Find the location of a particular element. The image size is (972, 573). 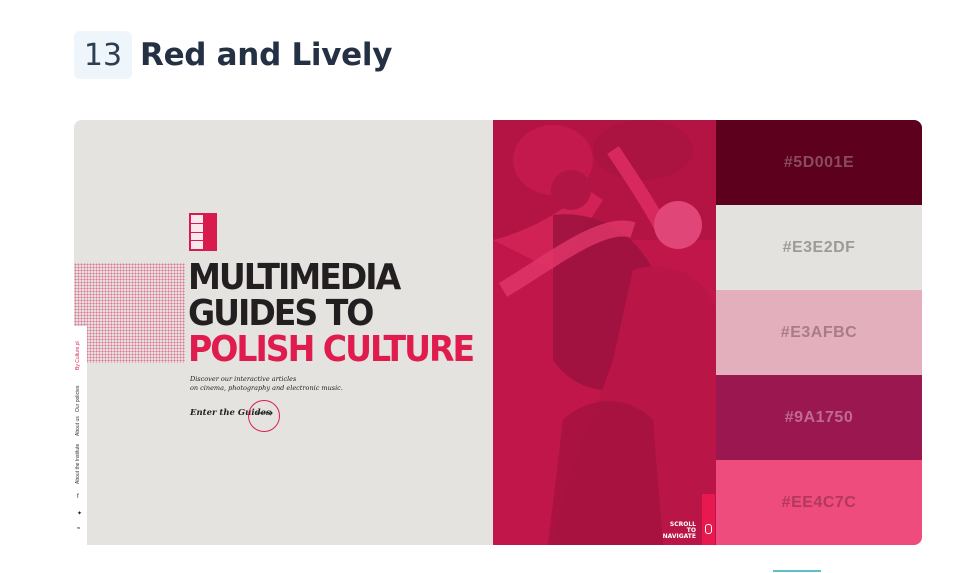

side-link-by-culture: By Culture.pl is located at coordinates (78, 355).